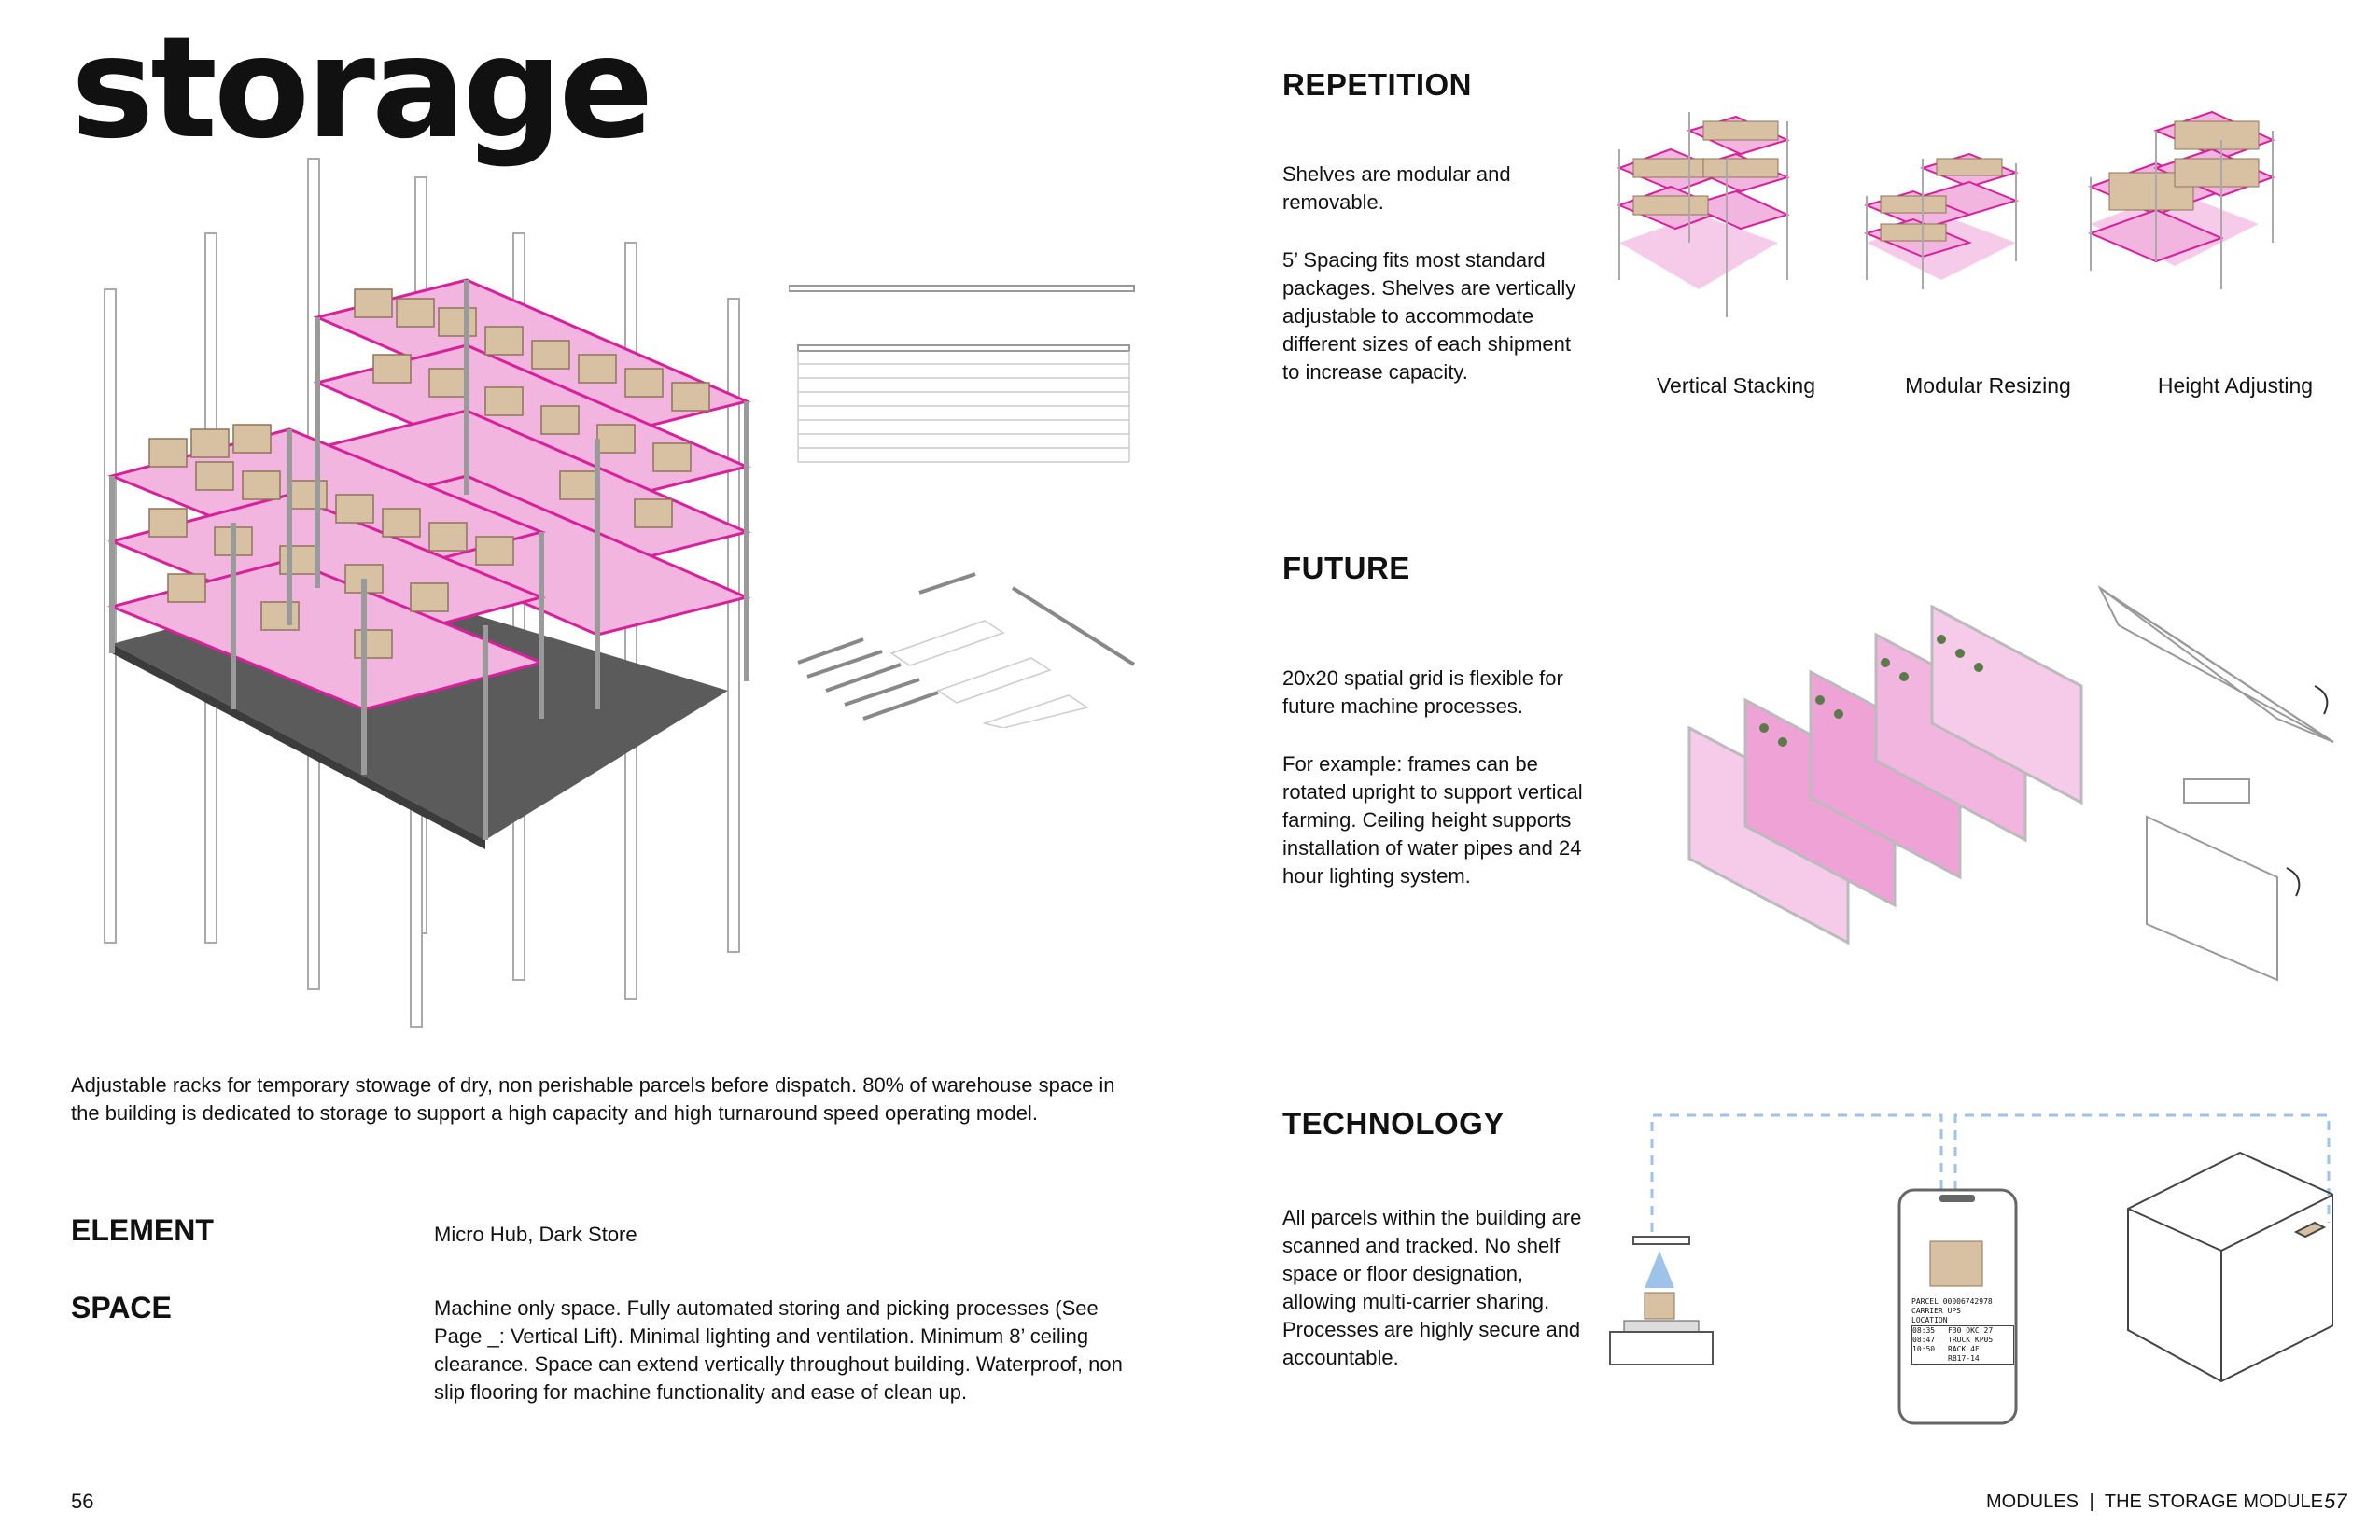  What do you see at coordinates (1924, 1330) in the screenshot?
I see `phone-row-cell: 08:35` at bounding box center [1924, 1330].